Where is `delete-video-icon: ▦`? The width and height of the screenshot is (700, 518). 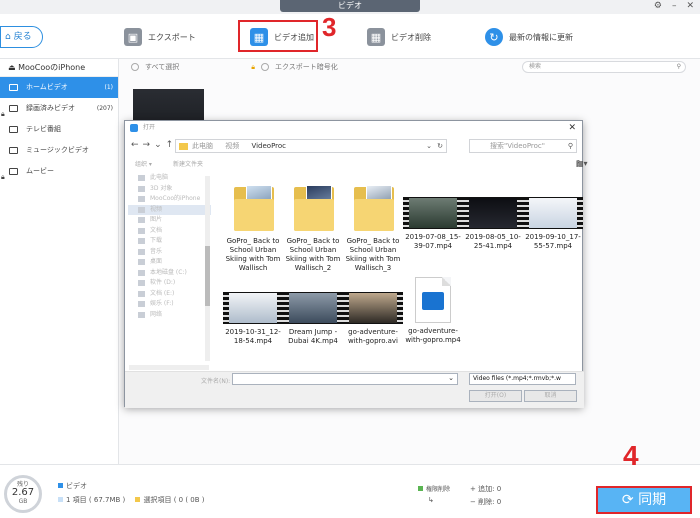
delete-video-icon: ▦ is located at coordinates (376, 37).